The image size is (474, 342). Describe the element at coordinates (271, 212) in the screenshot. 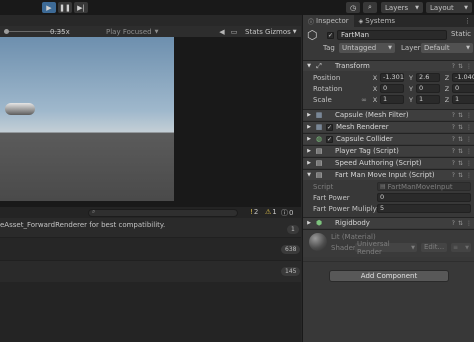

I see `error-filter: ⚠ 1` at that location.